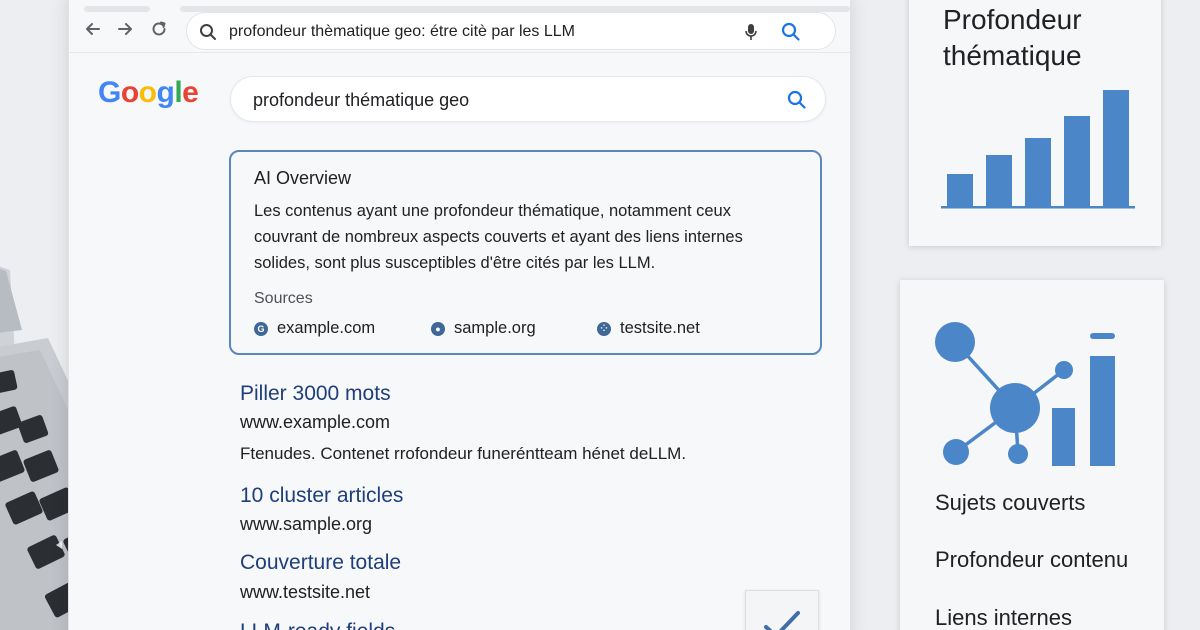 The image size is (1200, 630). What do you see at coordinates (604, 328) in the screenshot?
I see `site-favicon-icon: ⁘` at bounding box center [604, 328].